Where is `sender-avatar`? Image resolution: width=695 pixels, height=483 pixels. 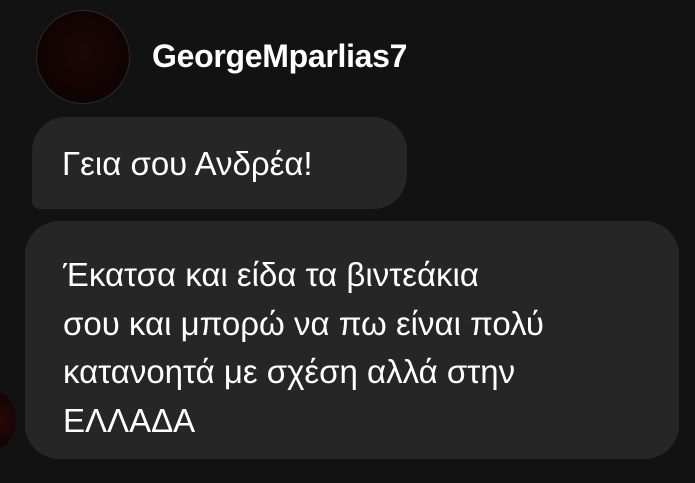
sender-avatar is located at coordinates (83, 57).